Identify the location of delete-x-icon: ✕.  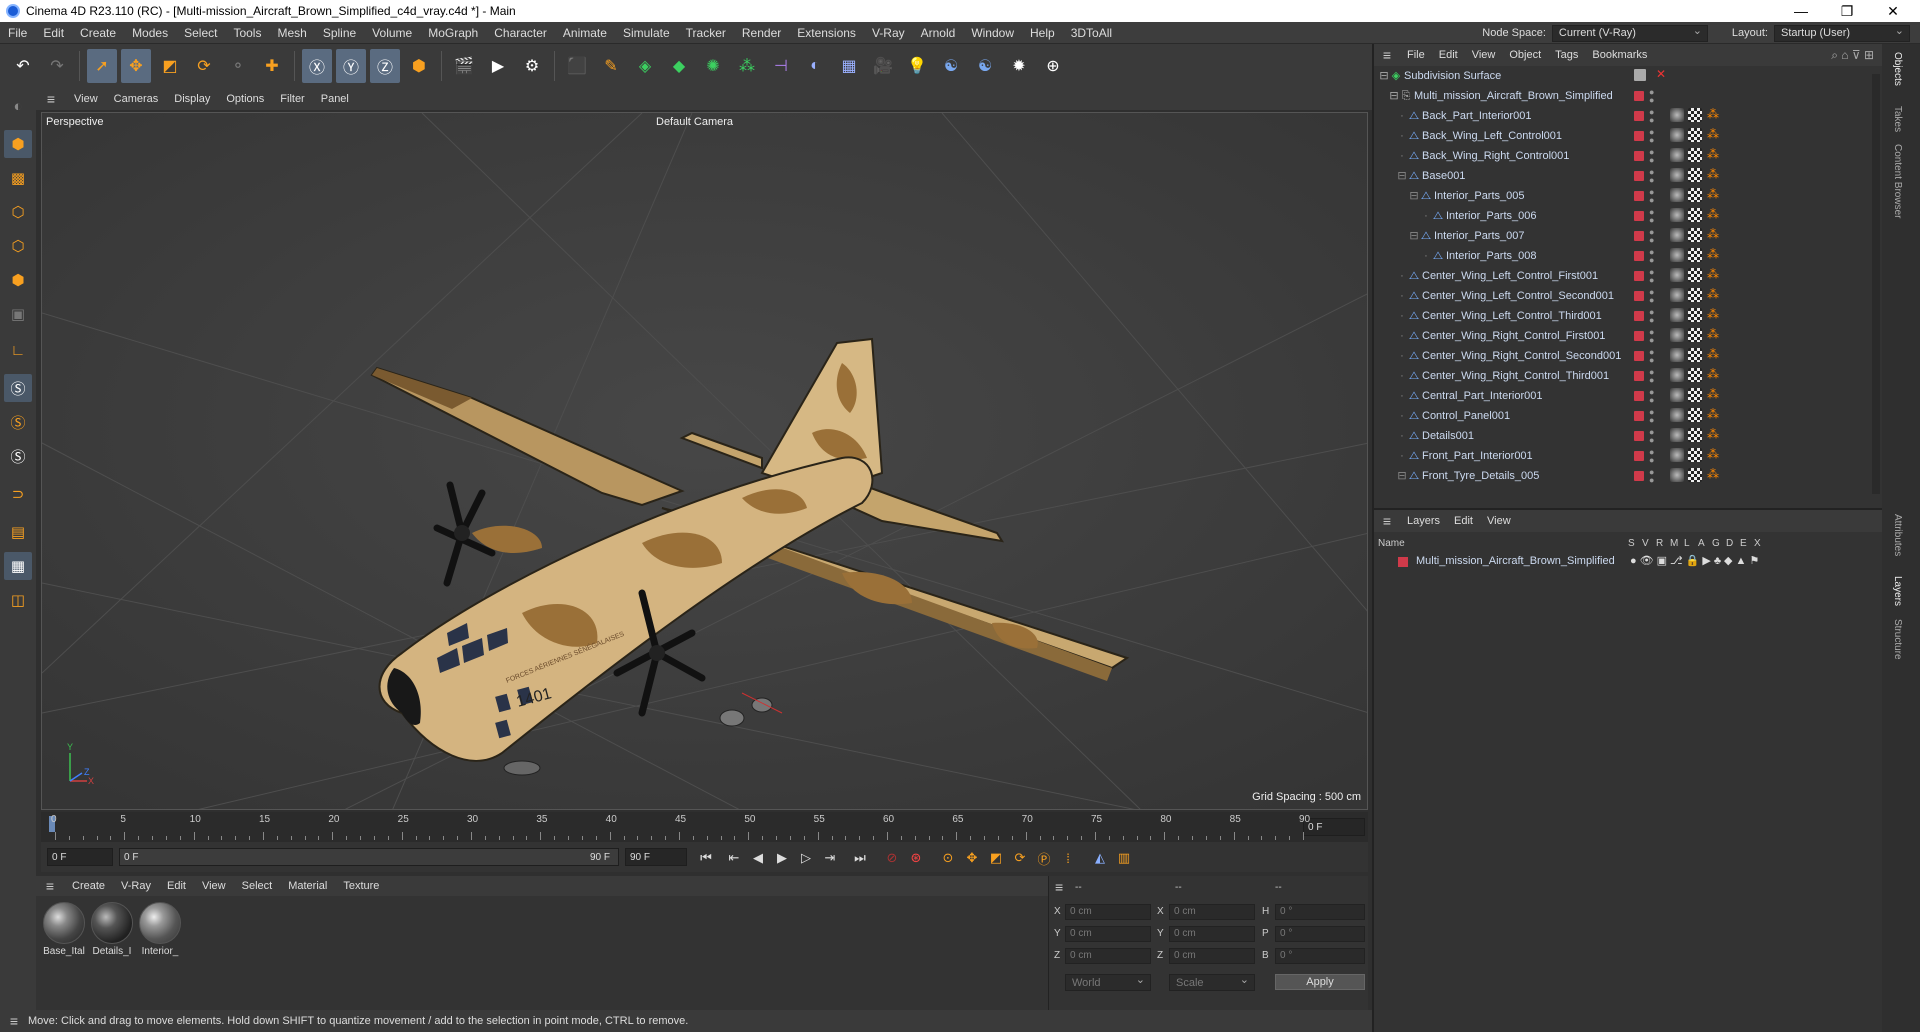
(1661, 74).